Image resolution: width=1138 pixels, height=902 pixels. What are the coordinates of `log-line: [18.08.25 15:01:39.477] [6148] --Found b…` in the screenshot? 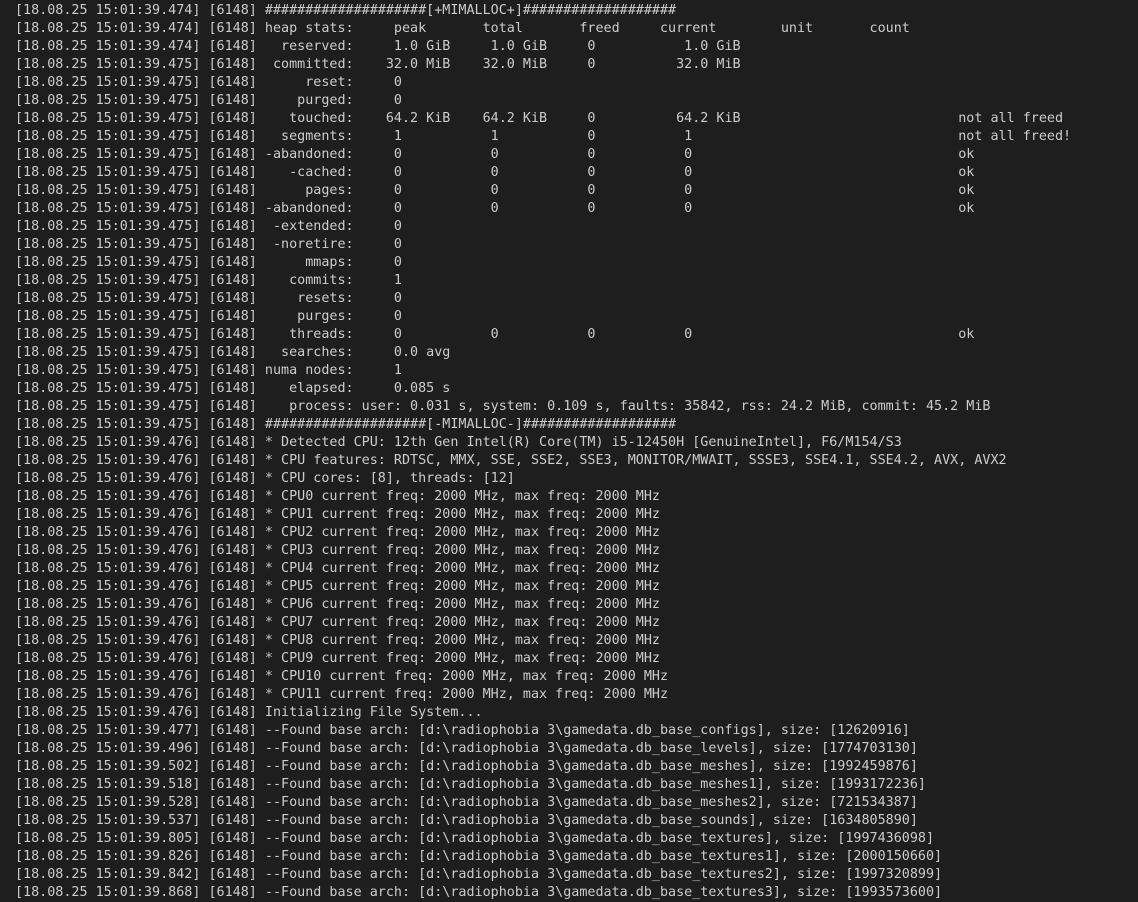 It's located at (462, 730).